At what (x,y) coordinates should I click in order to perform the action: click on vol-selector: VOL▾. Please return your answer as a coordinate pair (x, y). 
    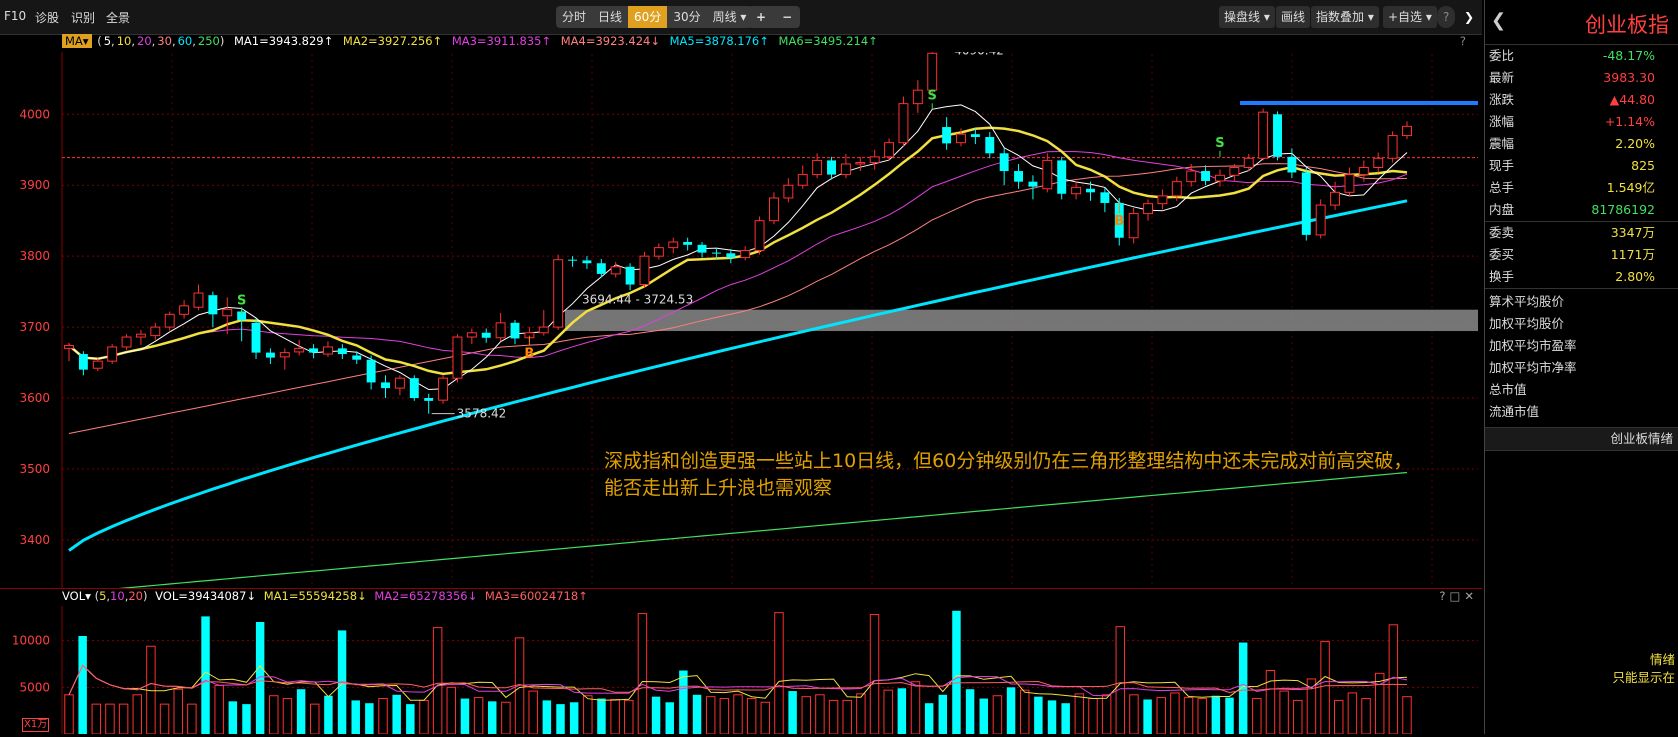
    Looking at the image, I should click on (76, 596).